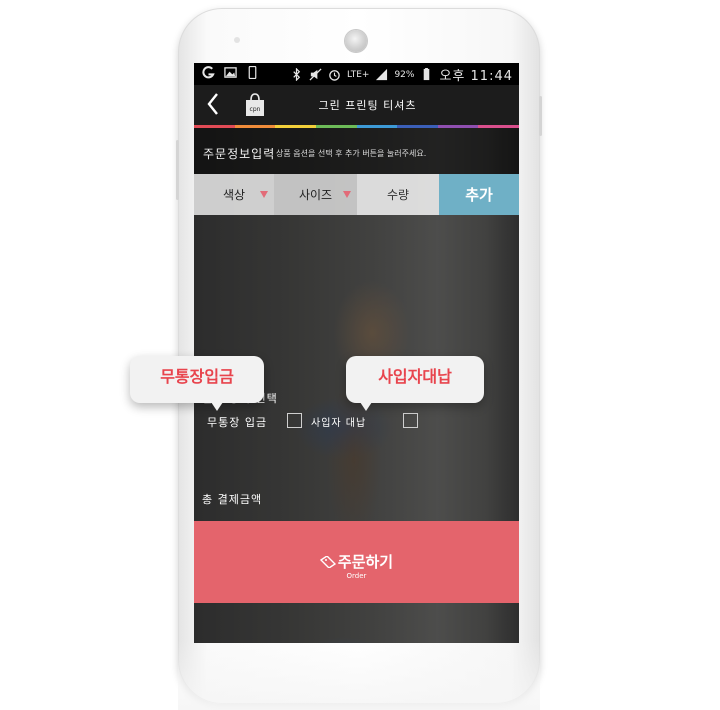 The height and width of the screenshot is (710, 720). What do you see at coordinates (297, 74) in the screenshot?
I see `bluetooth-icon` at bounding box center [297, 74].